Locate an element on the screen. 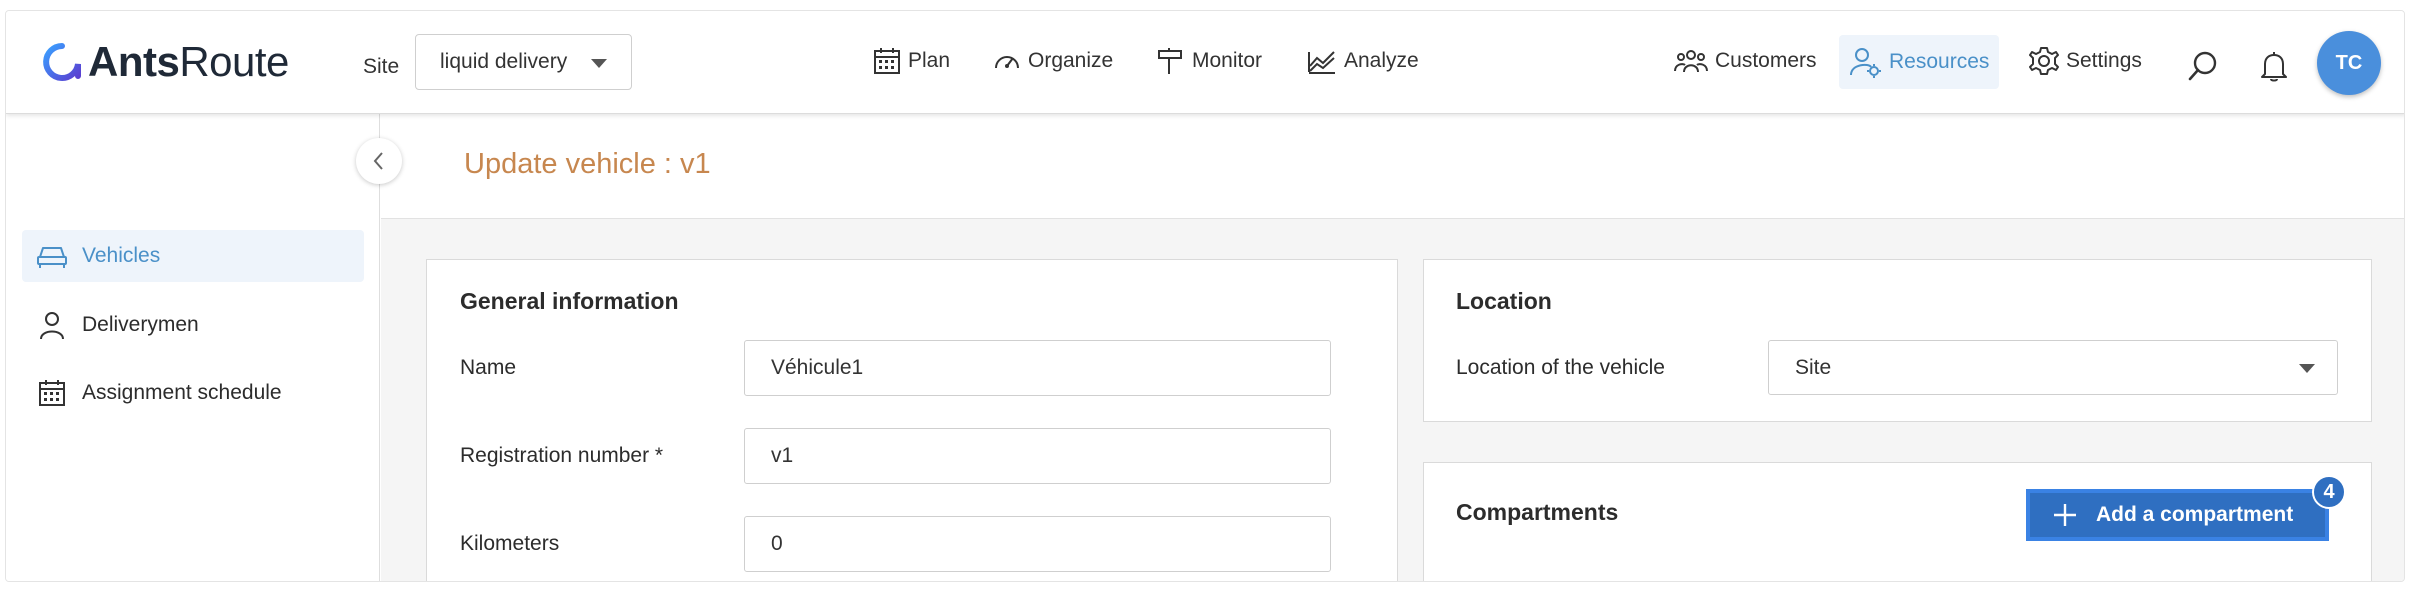  nav-settings-label: Settings is located at coordinates (2104, 60).